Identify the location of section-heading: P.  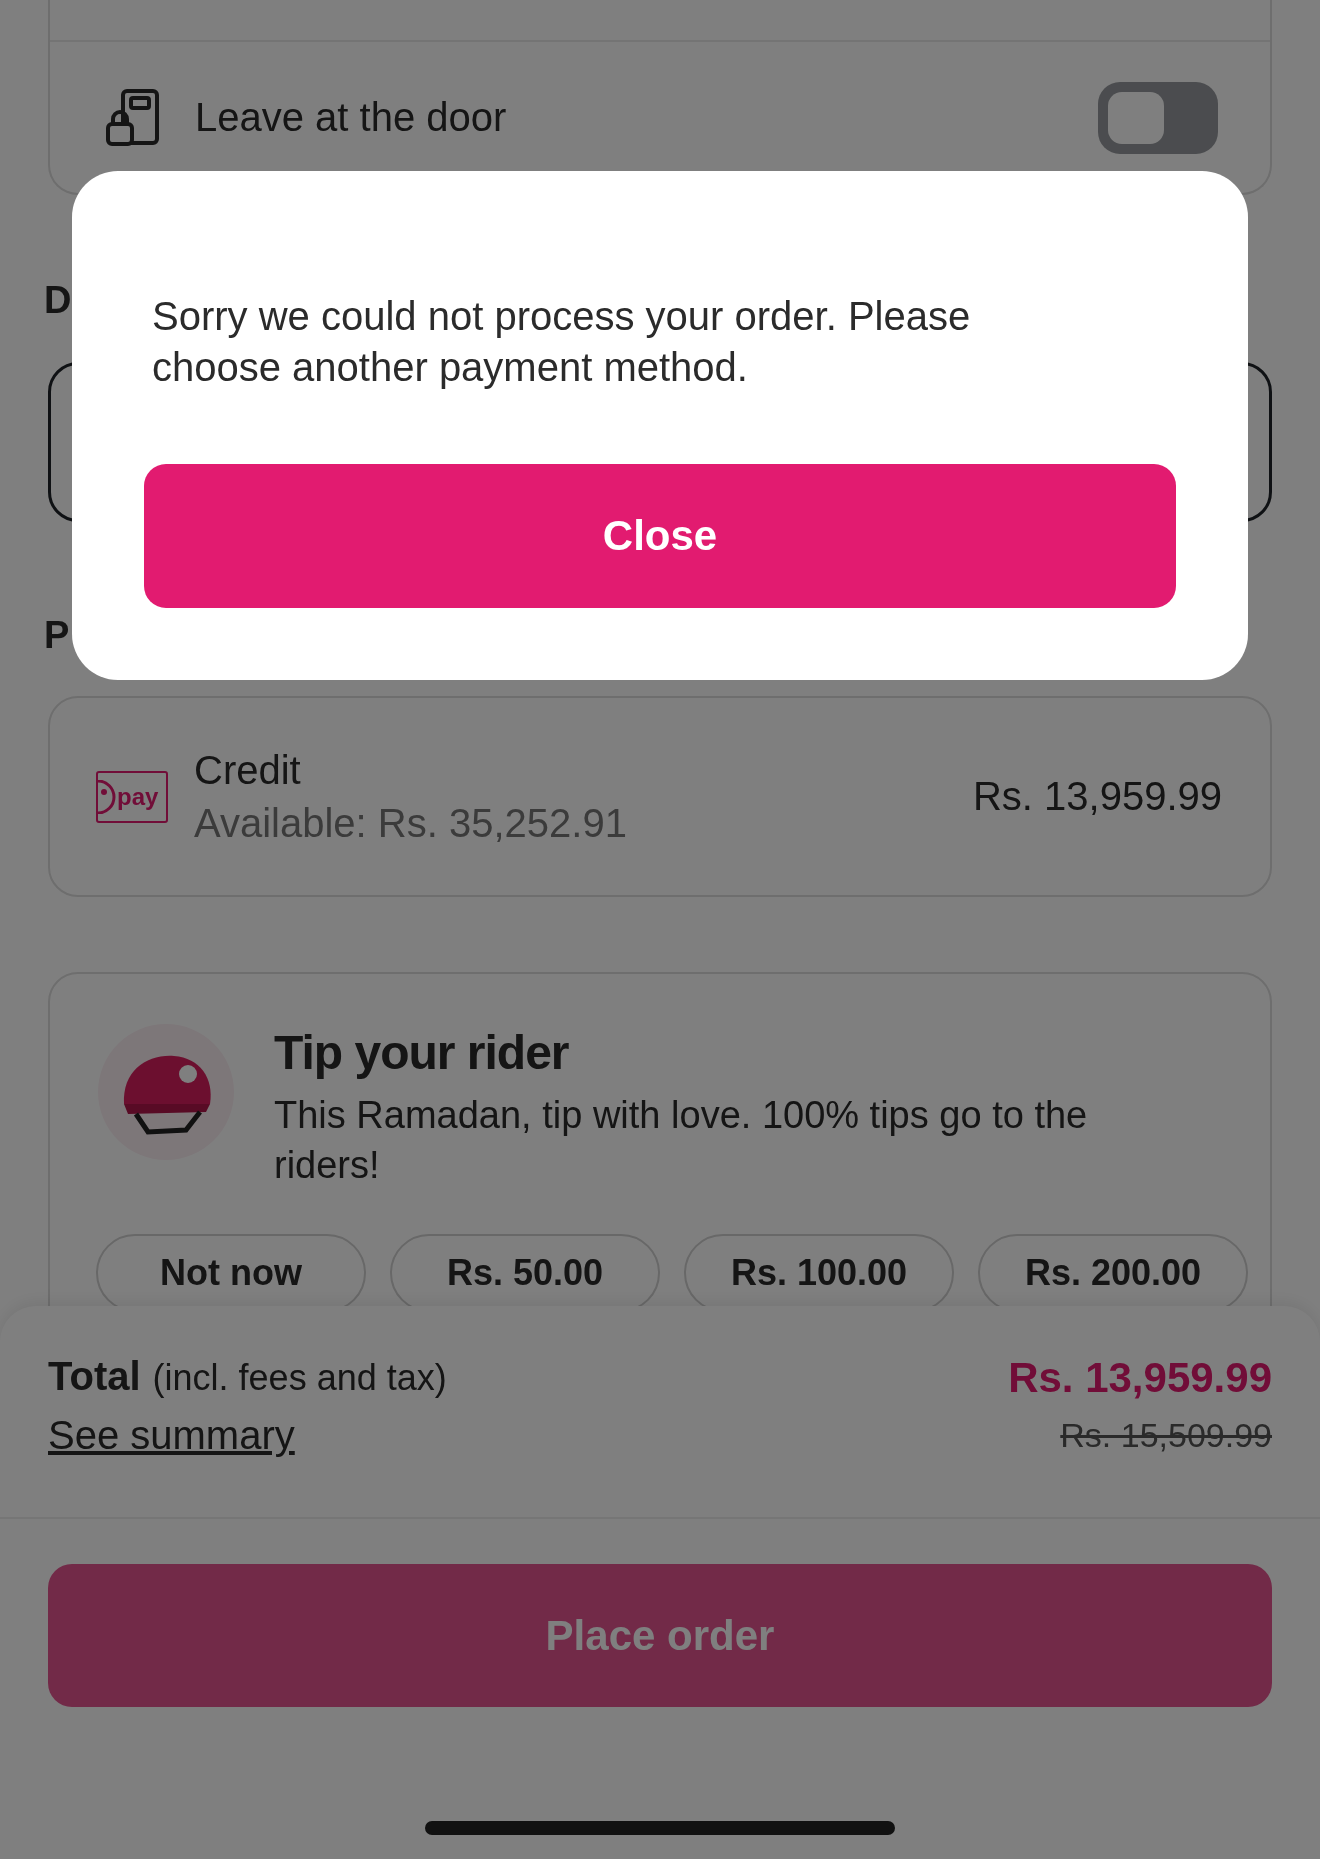
(57, 635).